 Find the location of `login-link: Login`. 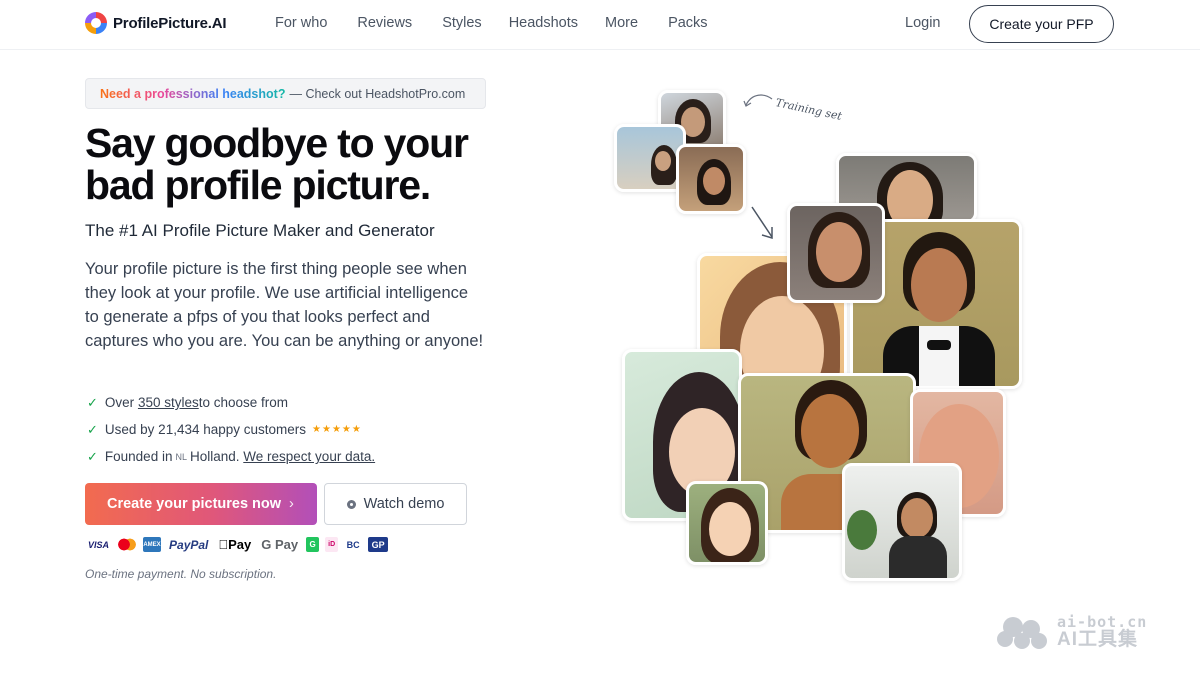

login-link: Login is located at coordinates (922, 23).